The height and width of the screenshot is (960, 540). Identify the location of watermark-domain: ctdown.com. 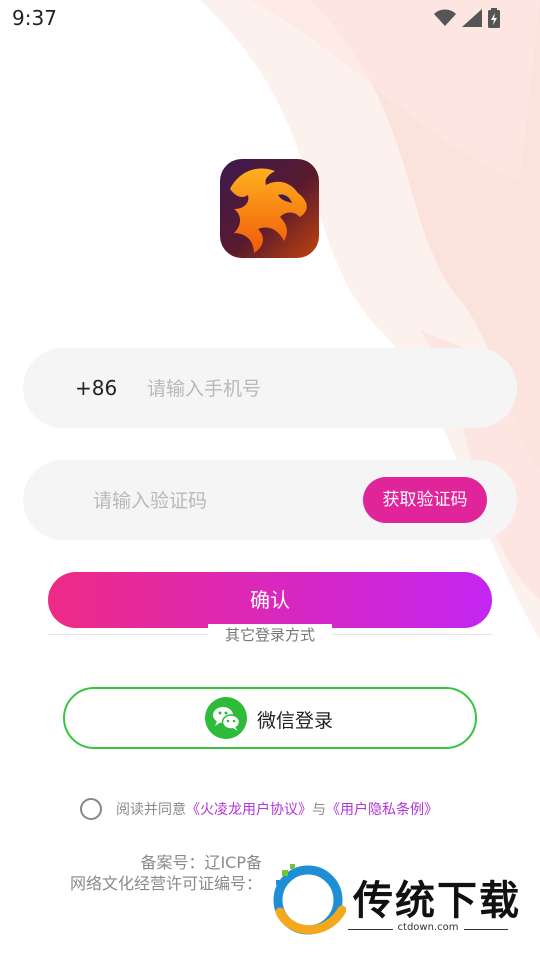
(428, 927).